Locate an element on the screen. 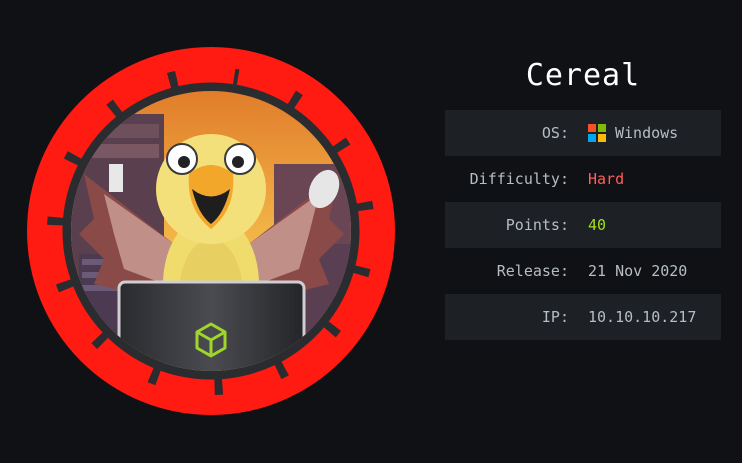 This screenshot has width=742, height=463. info-row-difficulty: Difficulty: Hard is located at coordinates (583, 179).